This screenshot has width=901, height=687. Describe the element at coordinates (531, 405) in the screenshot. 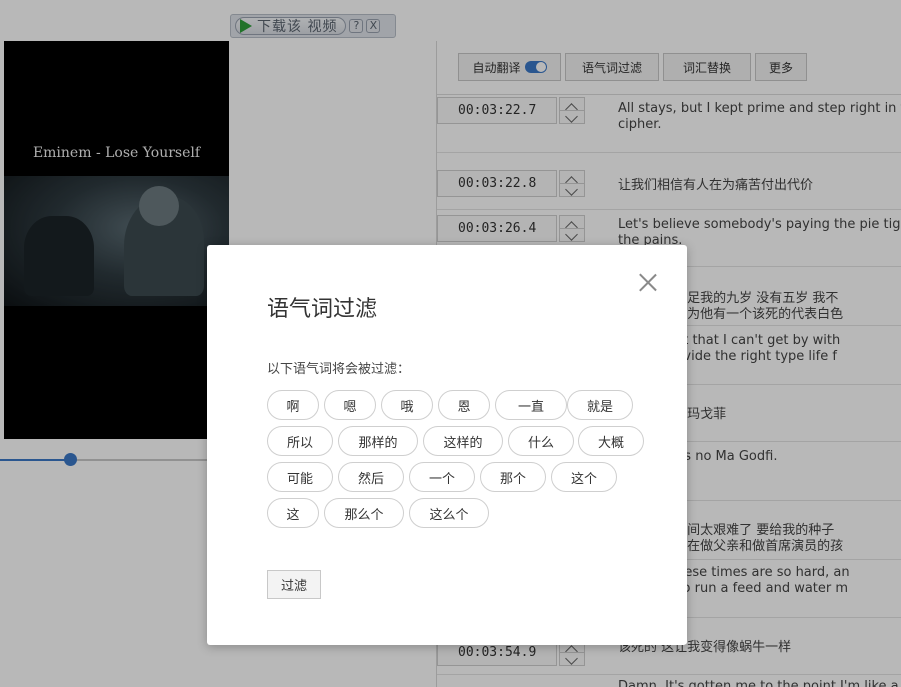

I see `filler-word-chip: 一直` at that location.